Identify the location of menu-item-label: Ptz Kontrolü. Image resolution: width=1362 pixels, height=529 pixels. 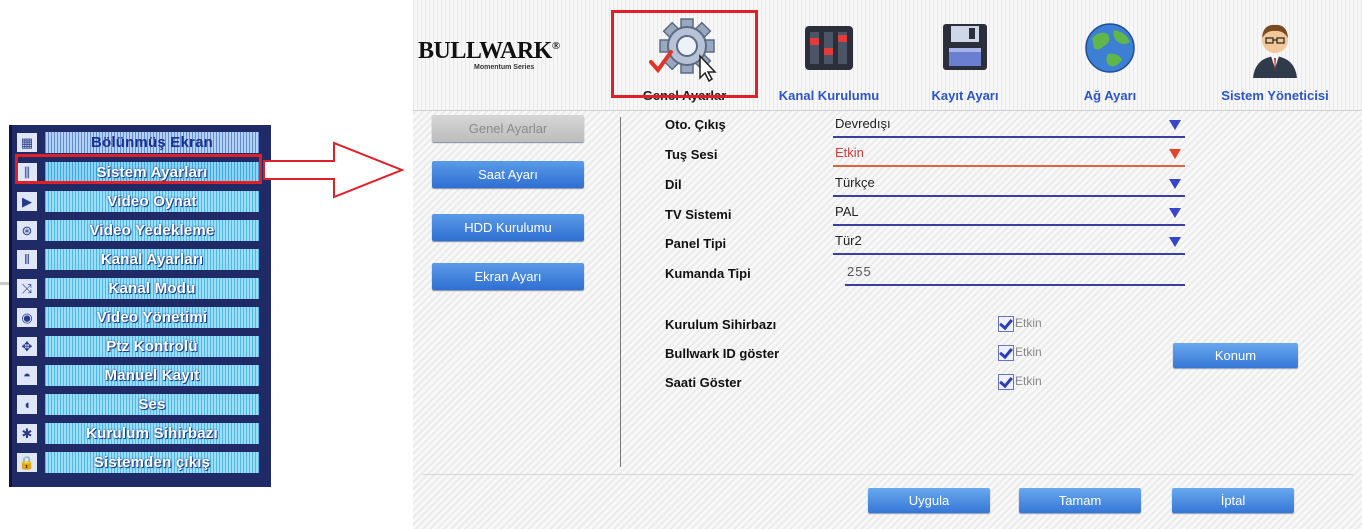
(152, 346).